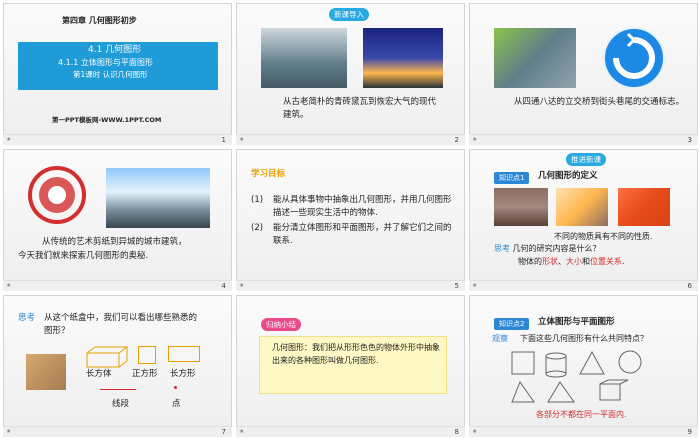 This screenshot has height=438, width=700. What do you see at coordinates (350, 73) in the screenshot?
I see `slide-thumbnail-2: 新课导入 从古老简朴的青砖黛瓦到恢宏大气的现代建筑。` at bounding box center [350, 73].